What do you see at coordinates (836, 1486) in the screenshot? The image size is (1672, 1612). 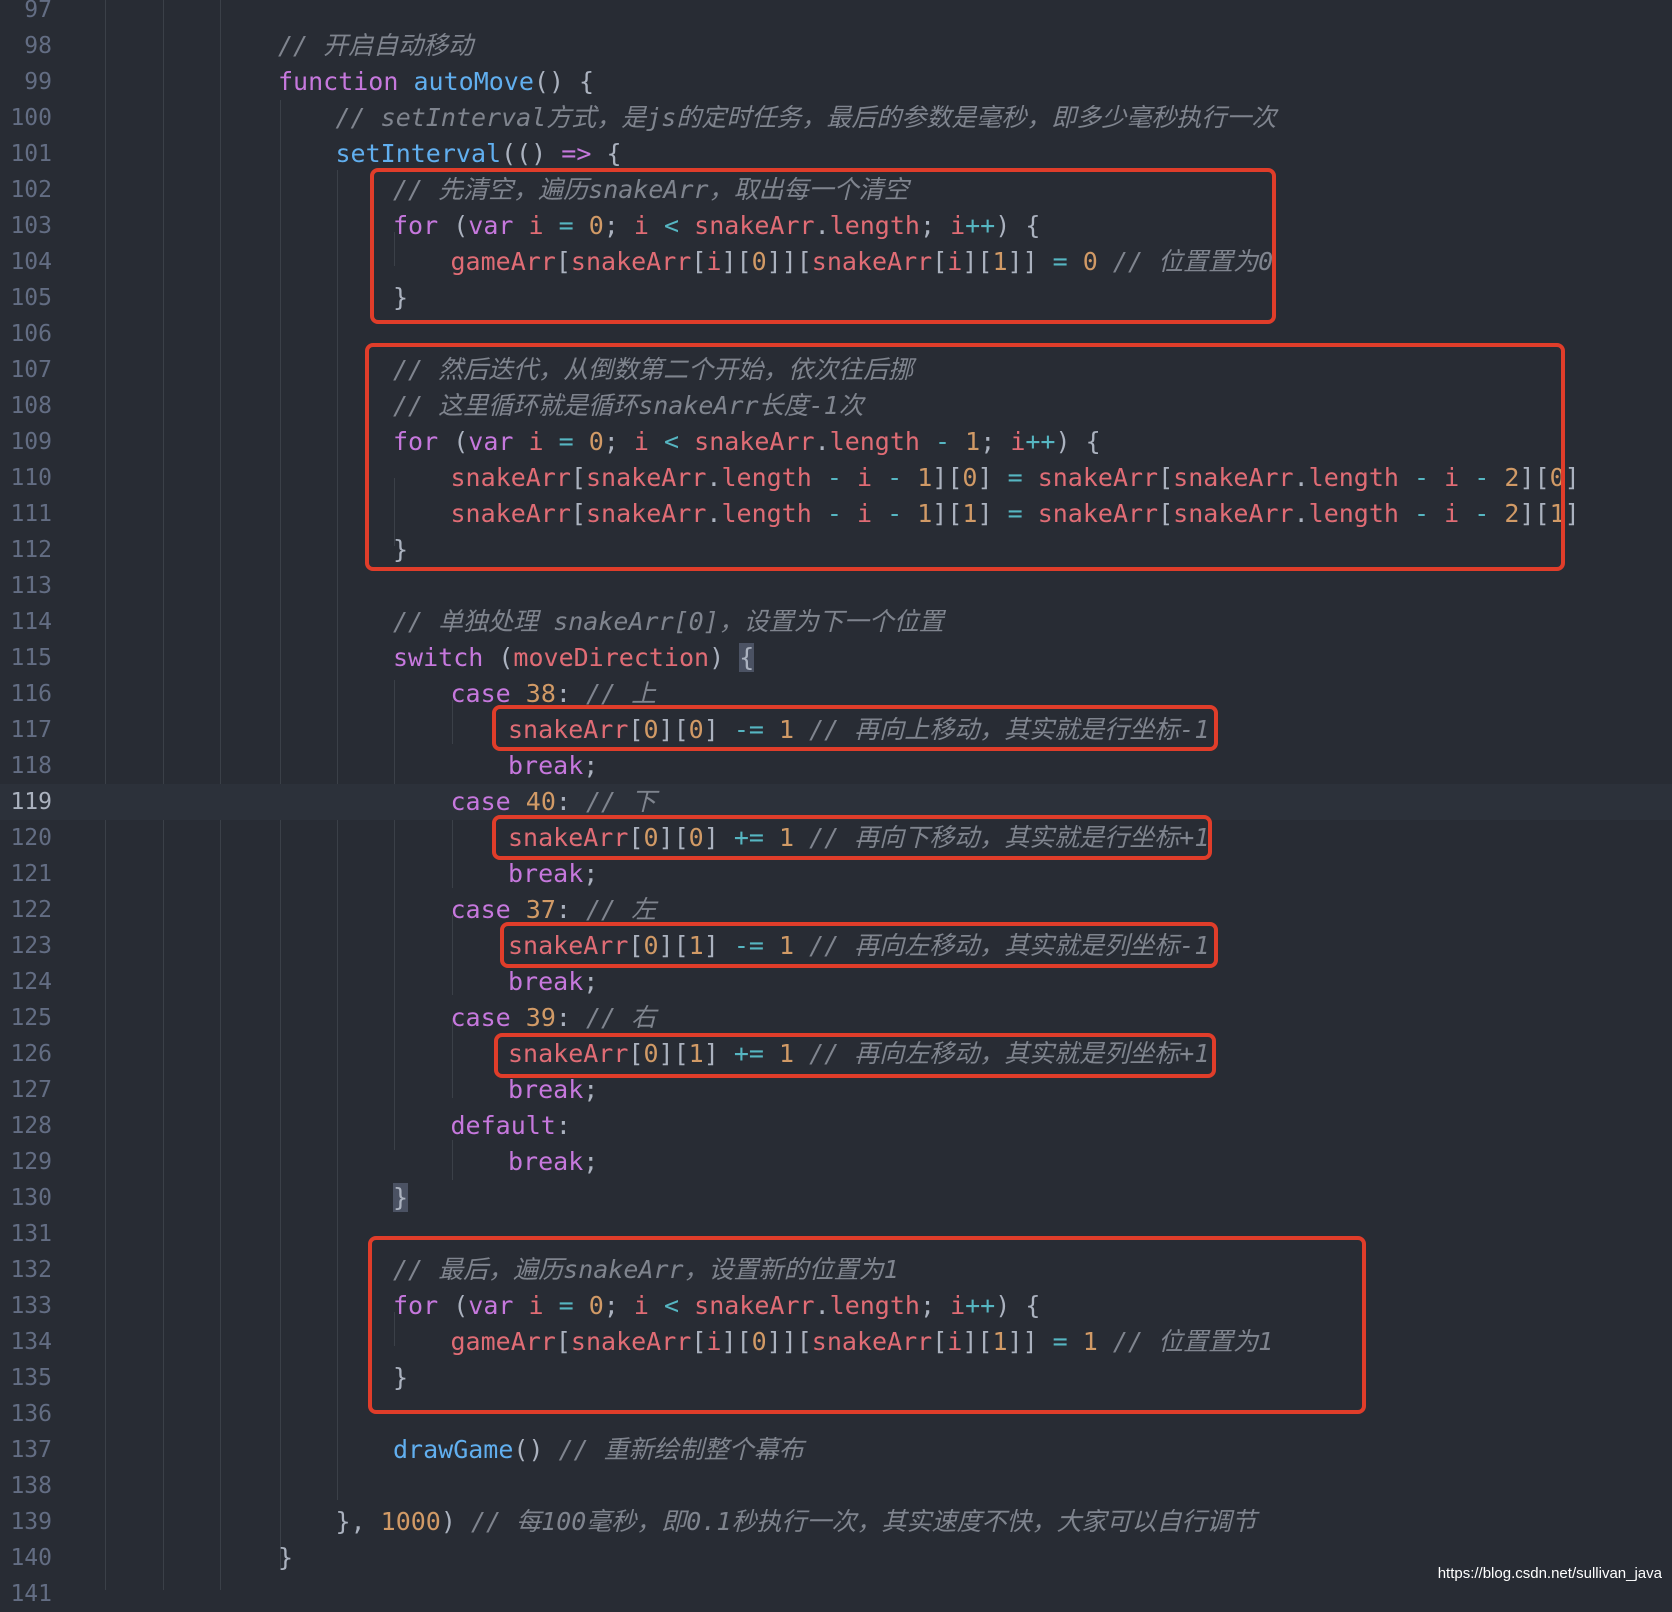 I see `code-line: 138` at bounding box center [836, 1486].